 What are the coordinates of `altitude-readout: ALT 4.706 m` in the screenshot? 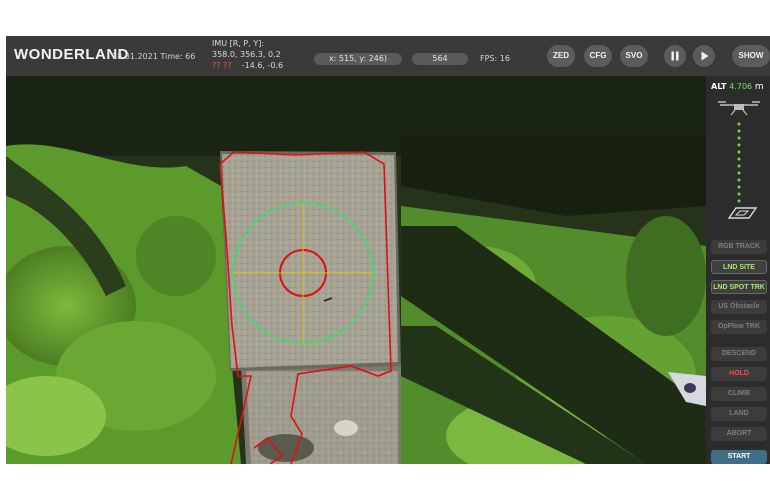 It's located at (737, 87).